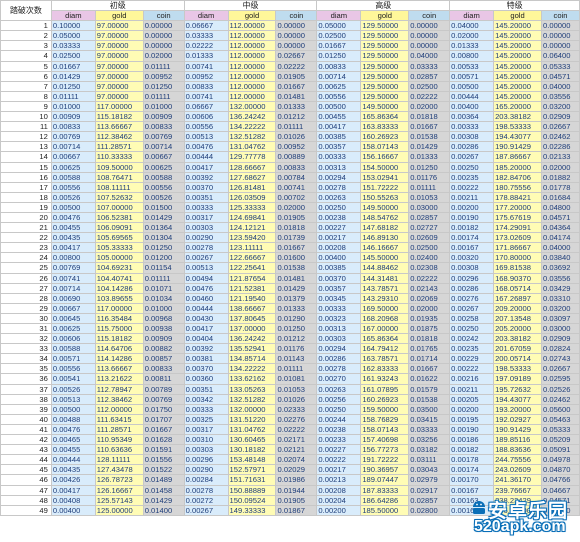 This screenshot has height=542, width=580. Describe the element at coordinates (73, 56) in the screenshot. I see `table-cell: 0.02500` at that location.